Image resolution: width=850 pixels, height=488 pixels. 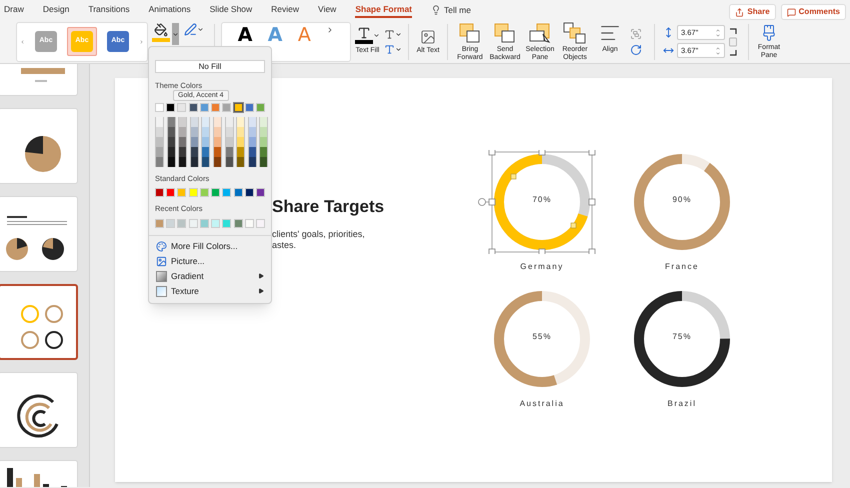 What do you see at coordinates (109, 10) in the screenshot?
I see `ribbon-tab: Transitions` at bounding box center [109, 10].